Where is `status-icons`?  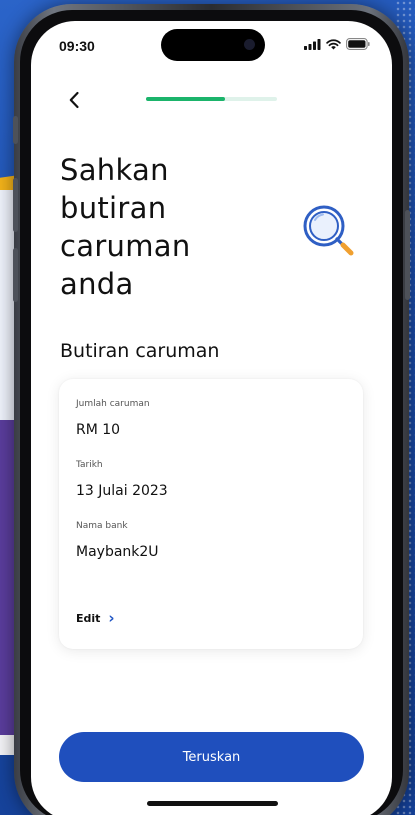 status-icons is located at coordinates (337, 44).